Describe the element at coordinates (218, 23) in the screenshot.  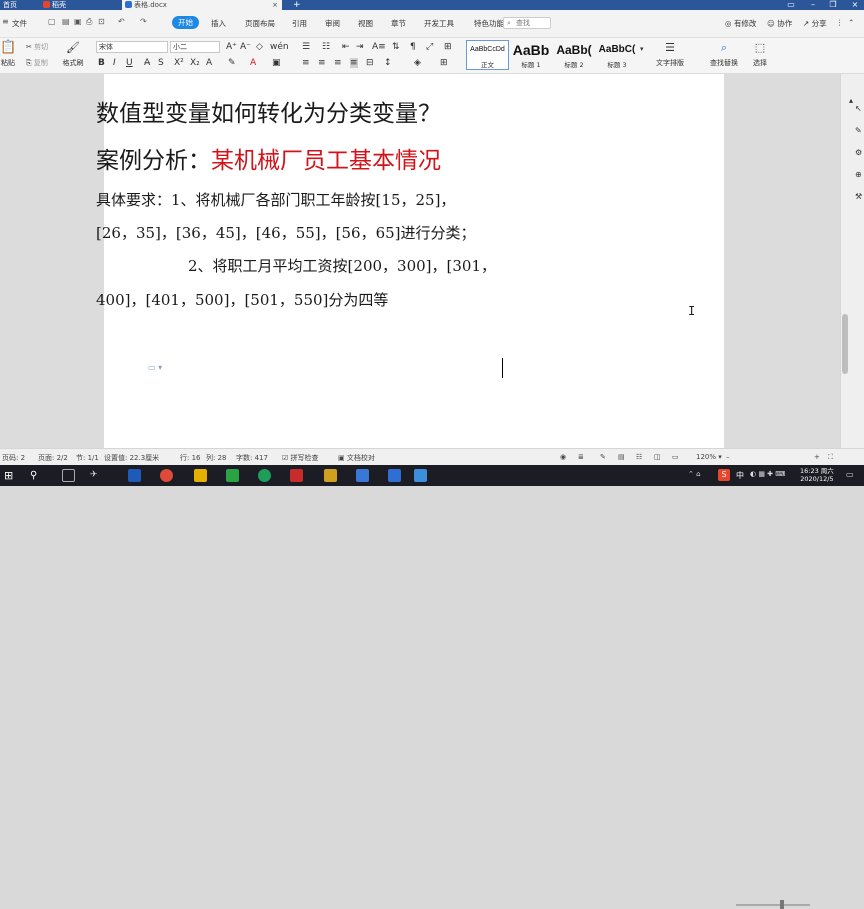
I see `menu-insert: 插入` at that location.